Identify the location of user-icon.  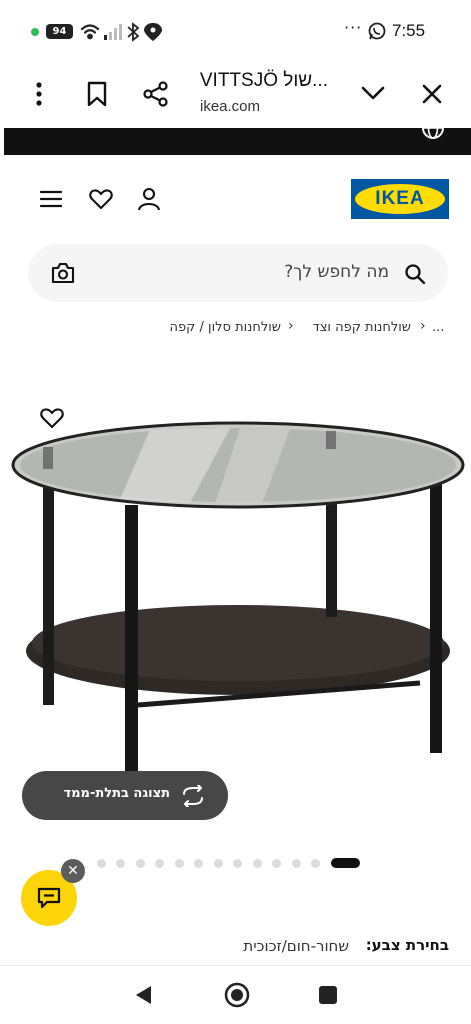
(149, 199).